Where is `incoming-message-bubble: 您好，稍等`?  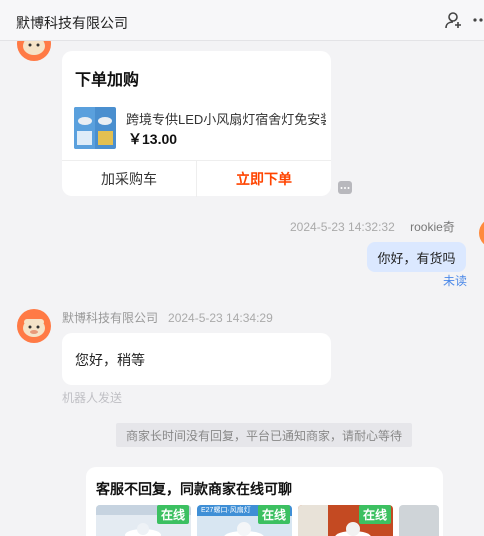
incoming-message-bubble: 您好，稍等 is located at coordinates (196, 359).